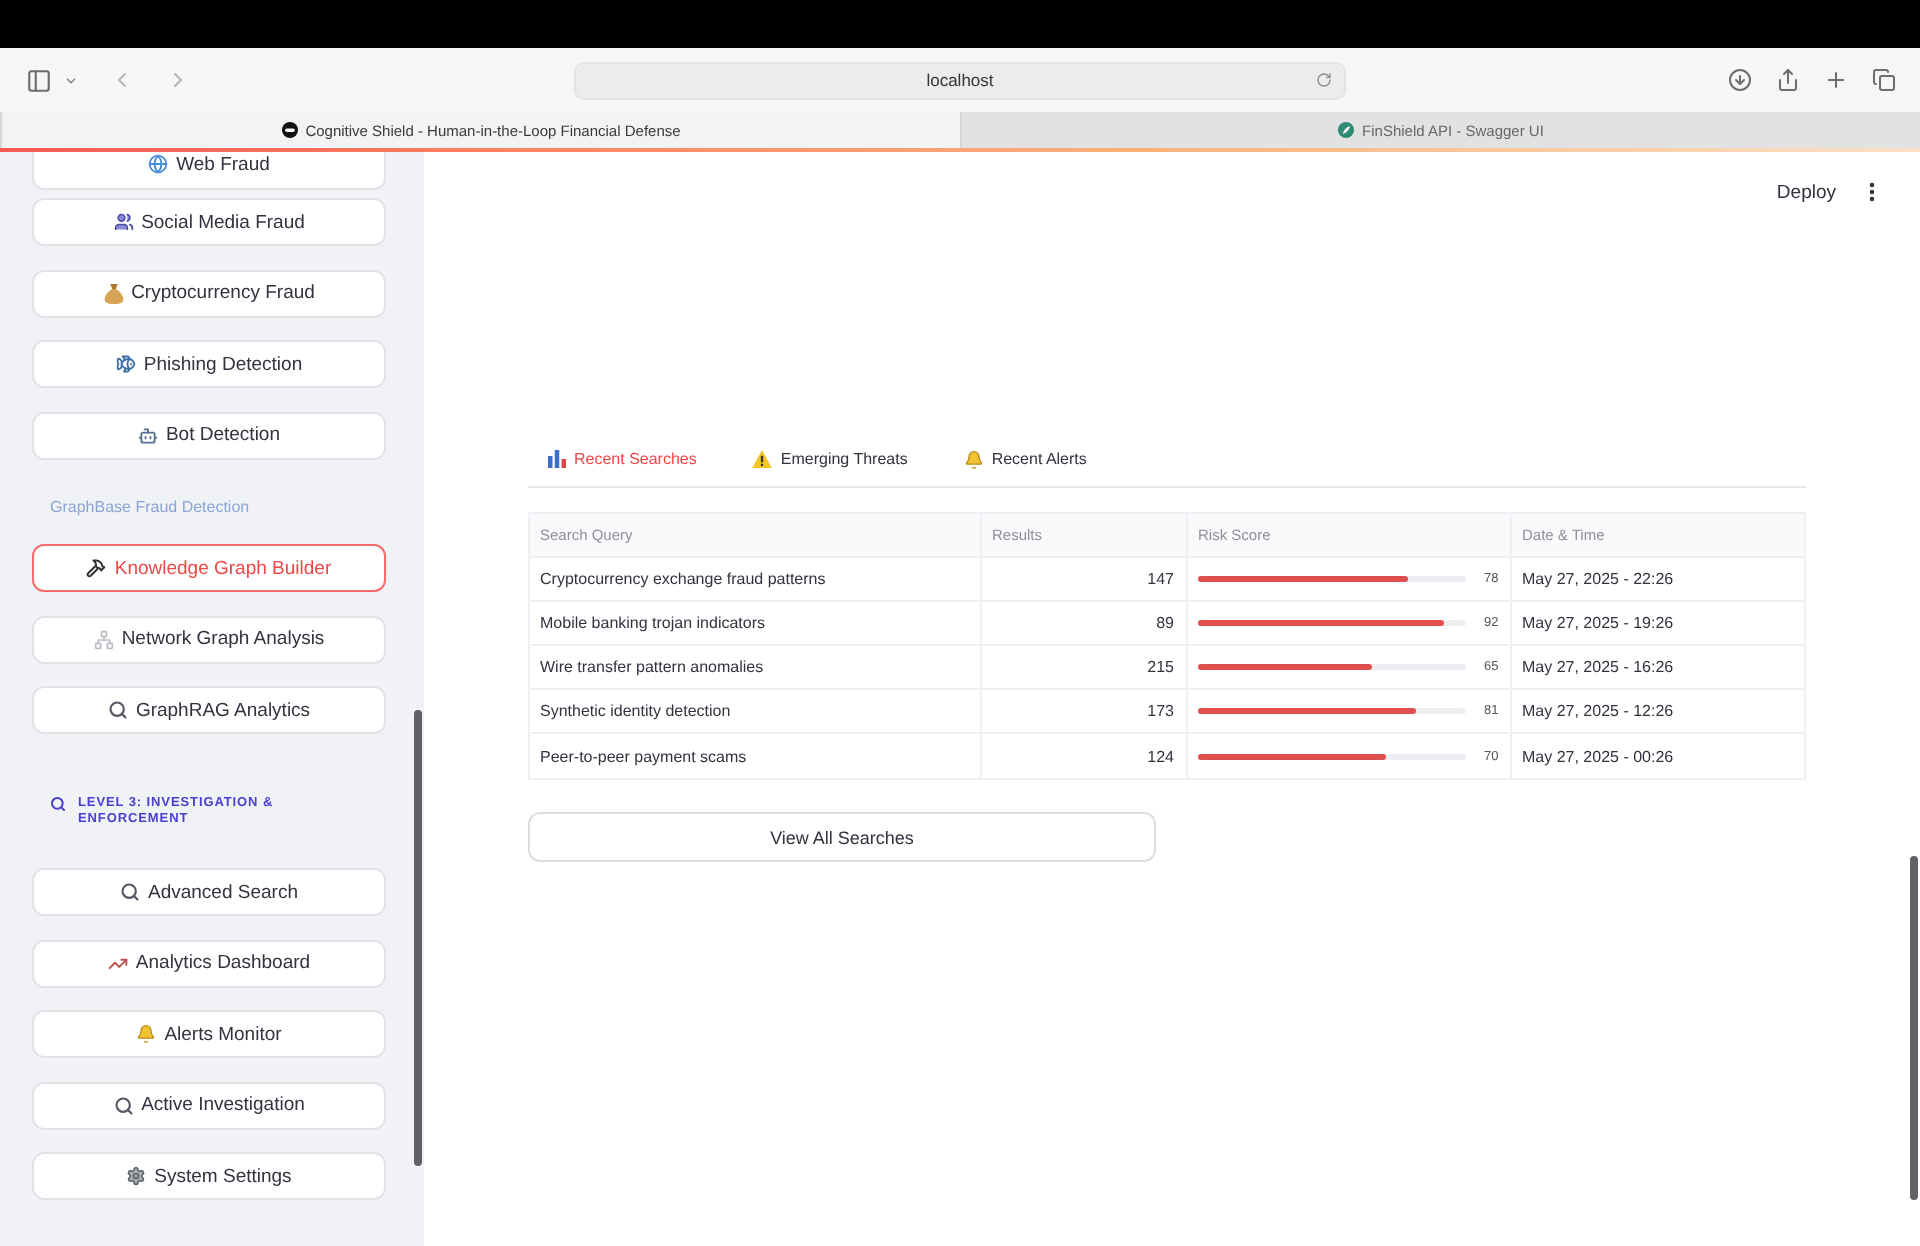  I want to click on warning-icon, so click(762, 459).